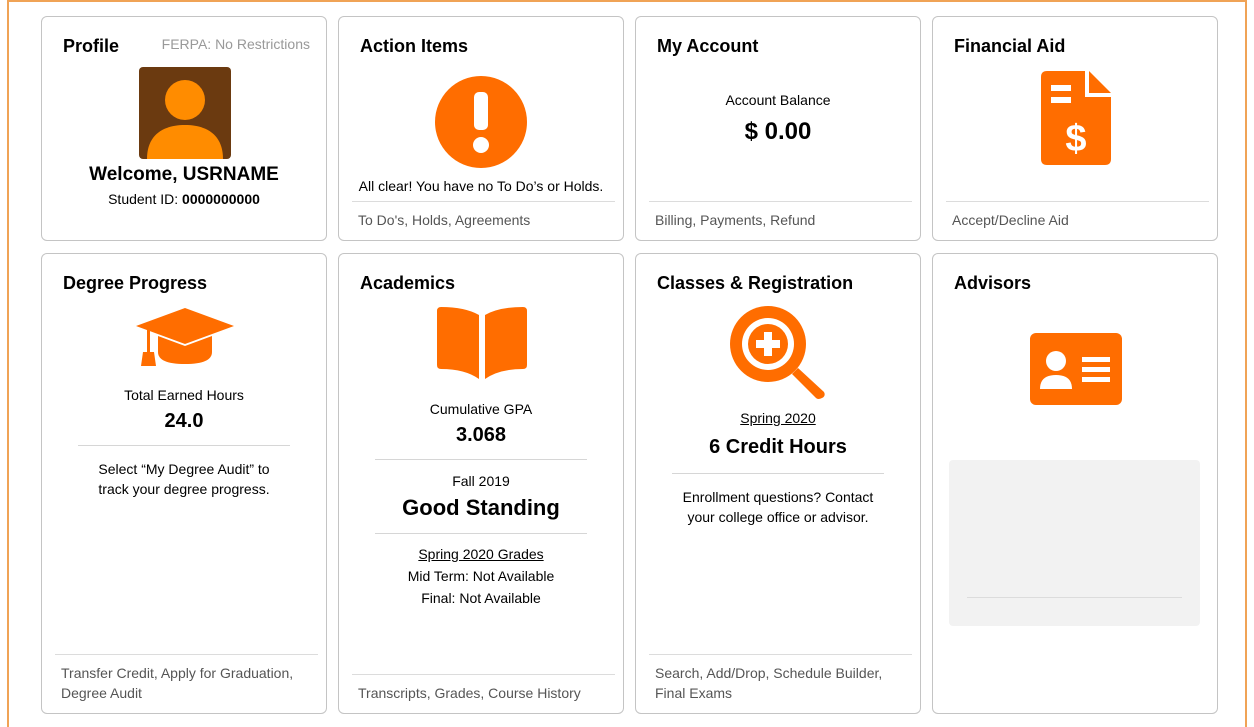 The height and width of the screenshot is (727, 1254). Describe the element at coordinates (993, 283) in the screenshot. I see `advisors-title: Advisors` at that location.